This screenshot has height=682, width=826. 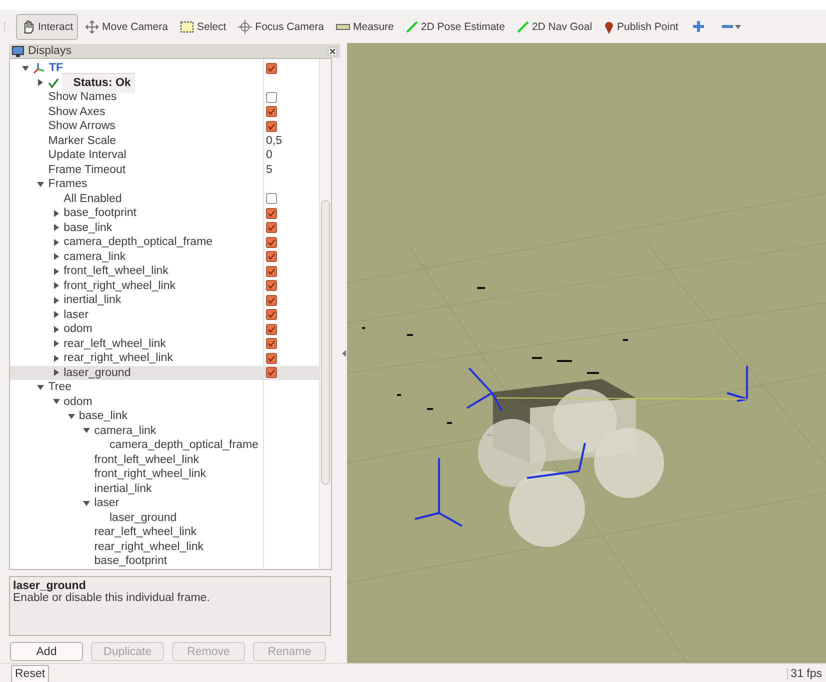 What do you see at coordinates (555, 27) in the screenshot?
I see `tool-button: 2D Nav Goal` at bounding box center [555, 27].